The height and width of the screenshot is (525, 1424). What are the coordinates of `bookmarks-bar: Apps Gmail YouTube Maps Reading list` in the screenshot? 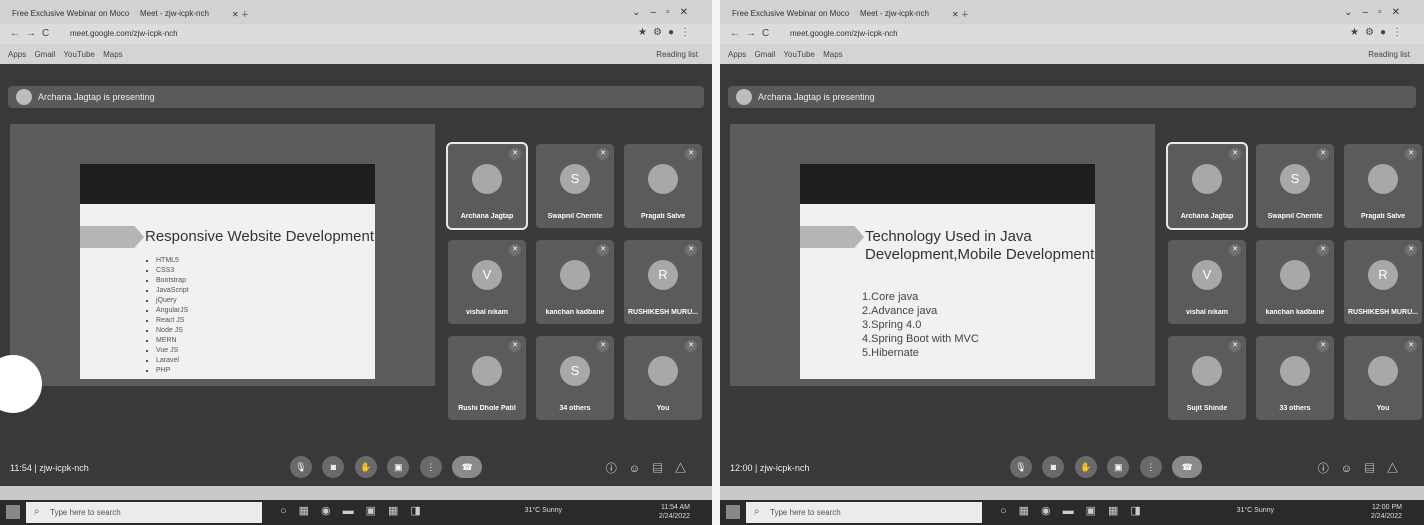 It's located at (1072, 54).